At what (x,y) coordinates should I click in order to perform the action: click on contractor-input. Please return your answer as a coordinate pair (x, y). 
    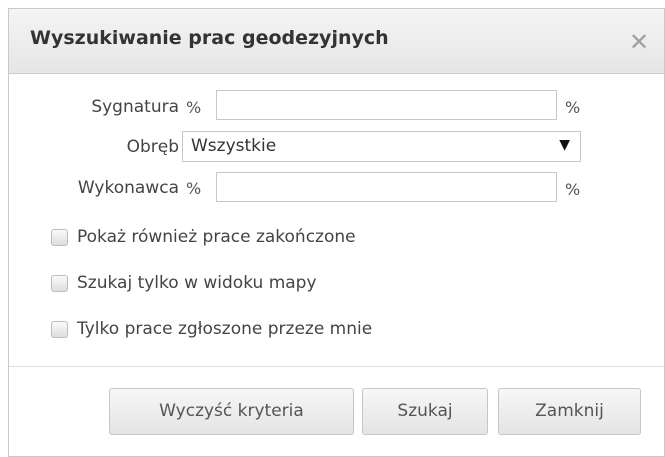
    Looking at the image, I should click on (386, 187).